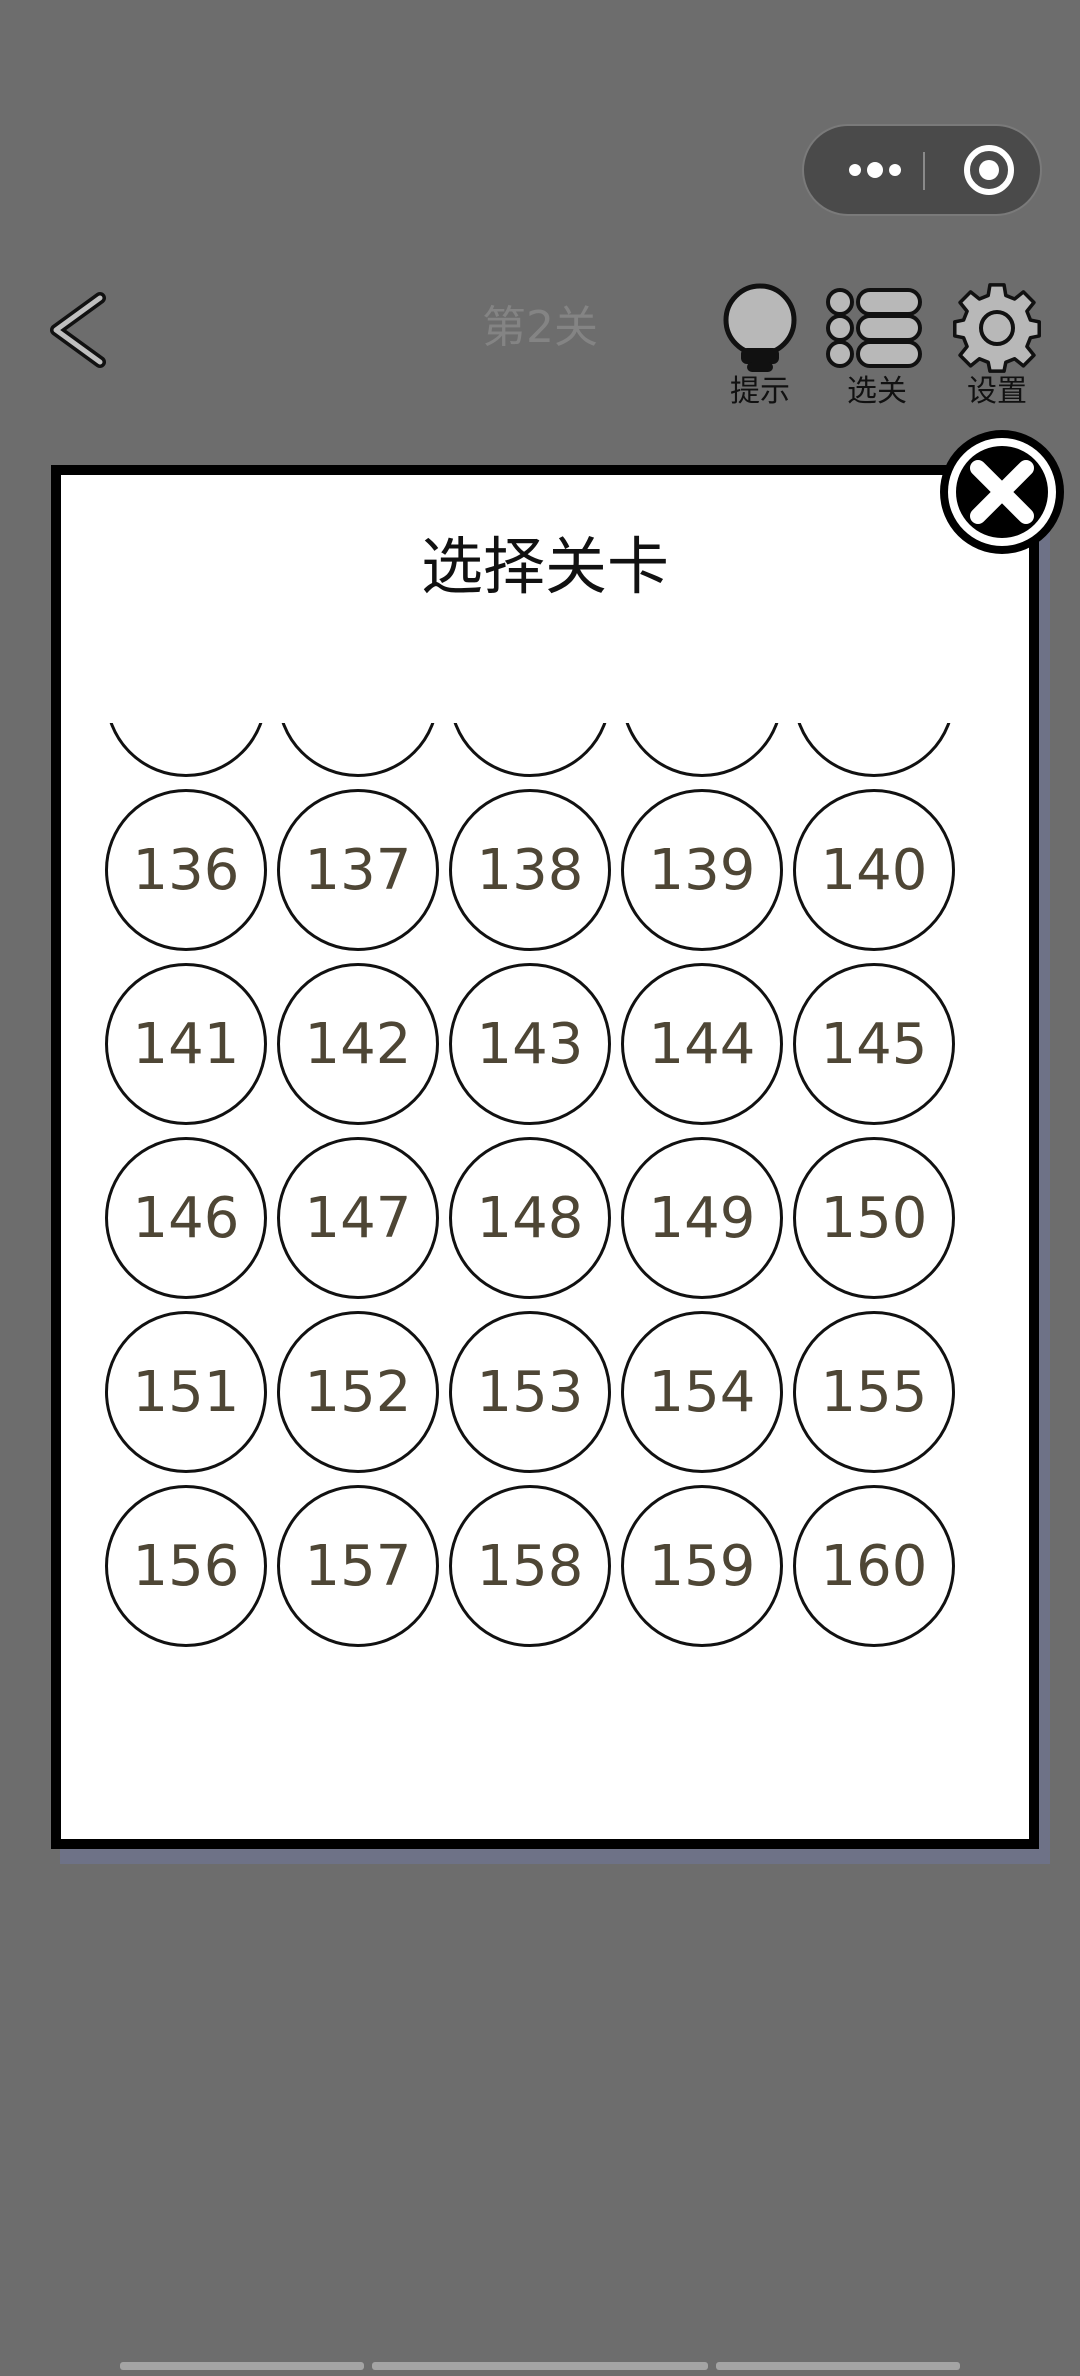 Image resolution: width=1080 pixels, height=2376 pixels. What do you see at coordinates (358, 1218) in the screenshot?
I see `level-button: 147` at bounding box center [358, 1218].